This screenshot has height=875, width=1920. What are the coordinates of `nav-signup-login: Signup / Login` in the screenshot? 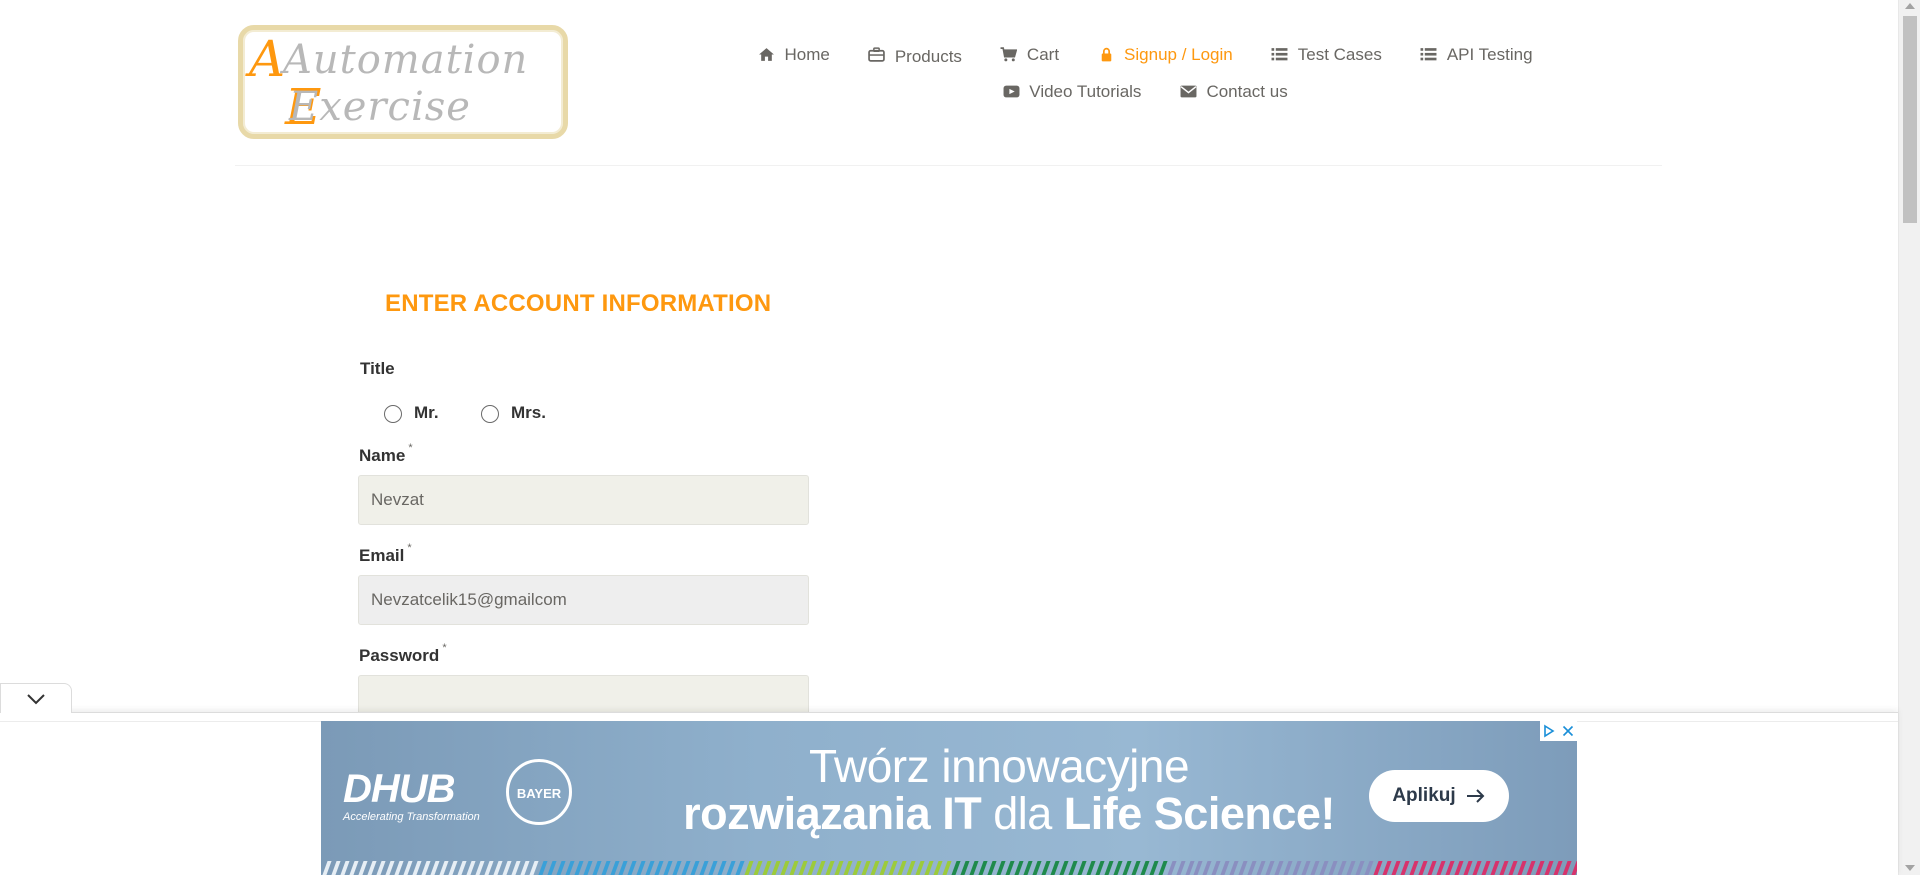 It's located at (1165, 55).